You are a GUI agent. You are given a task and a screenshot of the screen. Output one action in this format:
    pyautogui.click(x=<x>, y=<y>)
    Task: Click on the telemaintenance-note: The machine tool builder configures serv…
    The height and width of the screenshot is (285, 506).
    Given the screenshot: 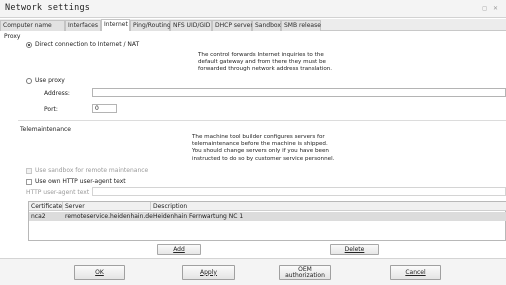 What is the action you would take?
    pyautogui.click(x=263, y=148)
    